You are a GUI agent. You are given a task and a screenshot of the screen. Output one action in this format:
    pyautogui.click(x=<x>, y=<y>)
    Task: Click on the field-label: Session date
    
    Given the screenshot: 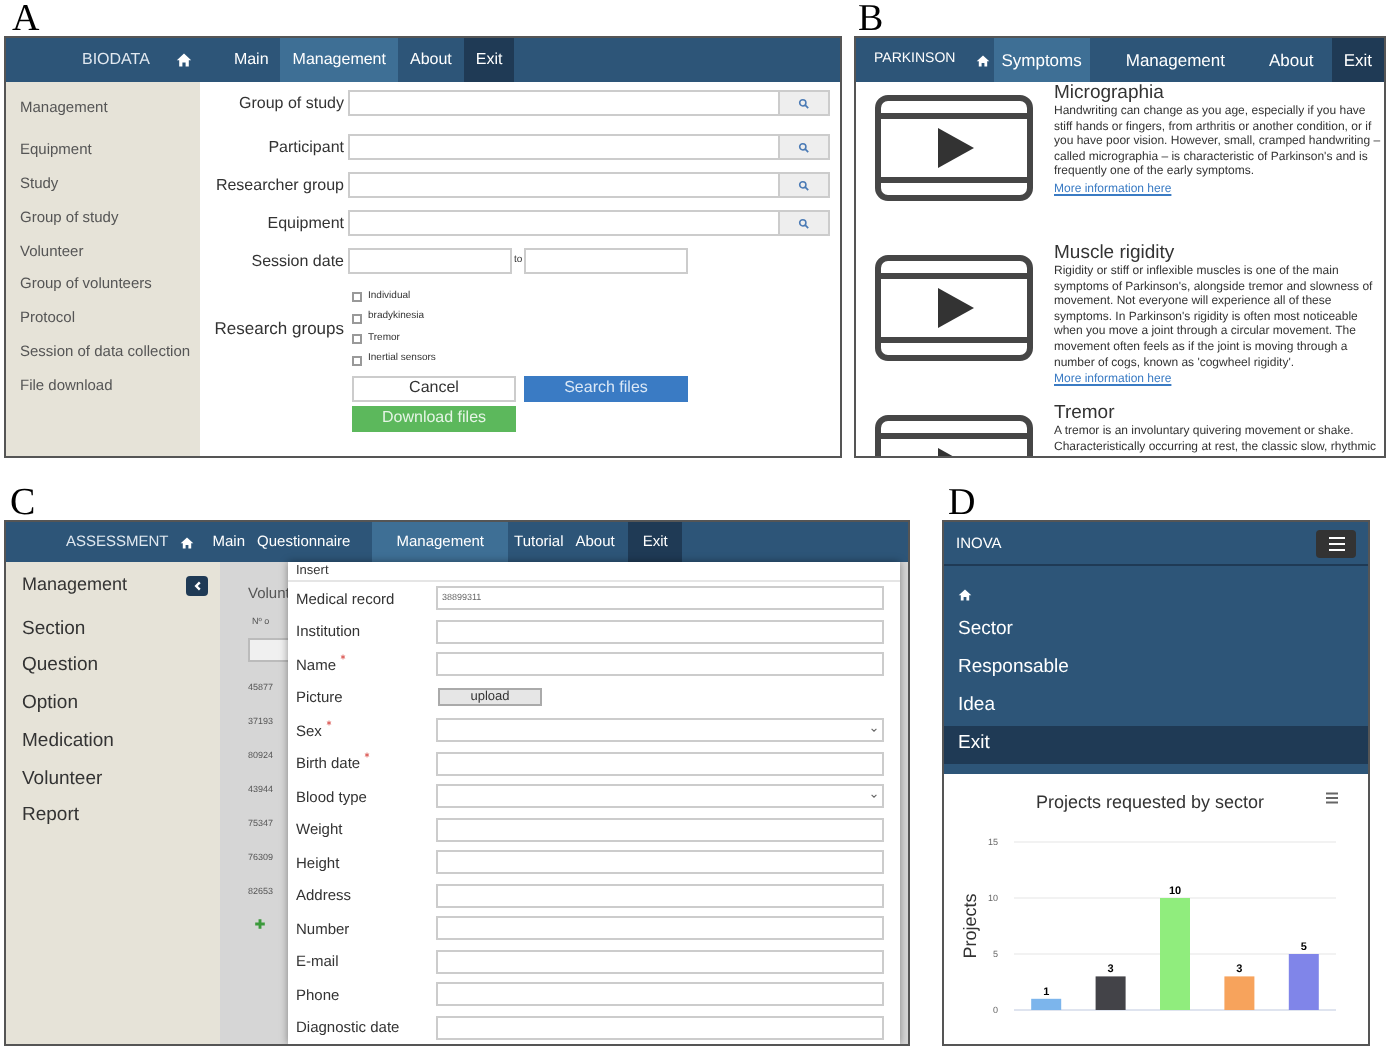 What is the action you would take?
    pyautogui.click(x=297, y=261)
    